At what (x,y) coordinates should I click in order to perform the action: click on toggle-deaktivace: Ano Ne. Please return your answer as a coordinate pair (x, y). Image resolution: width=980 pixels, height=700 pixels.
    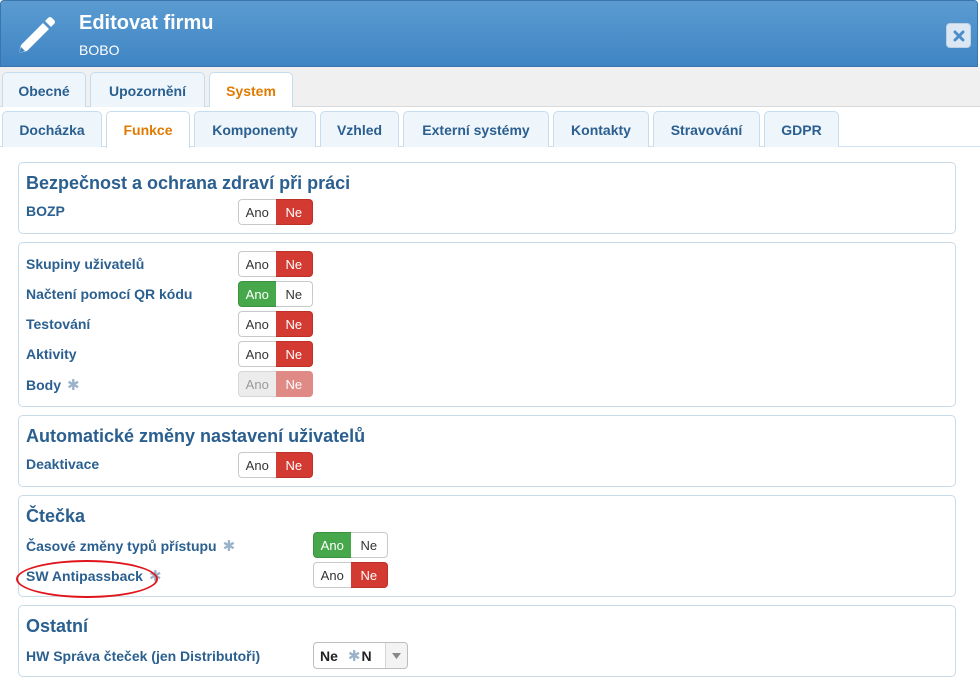
    Looking at the image, I should click on (275, 465).